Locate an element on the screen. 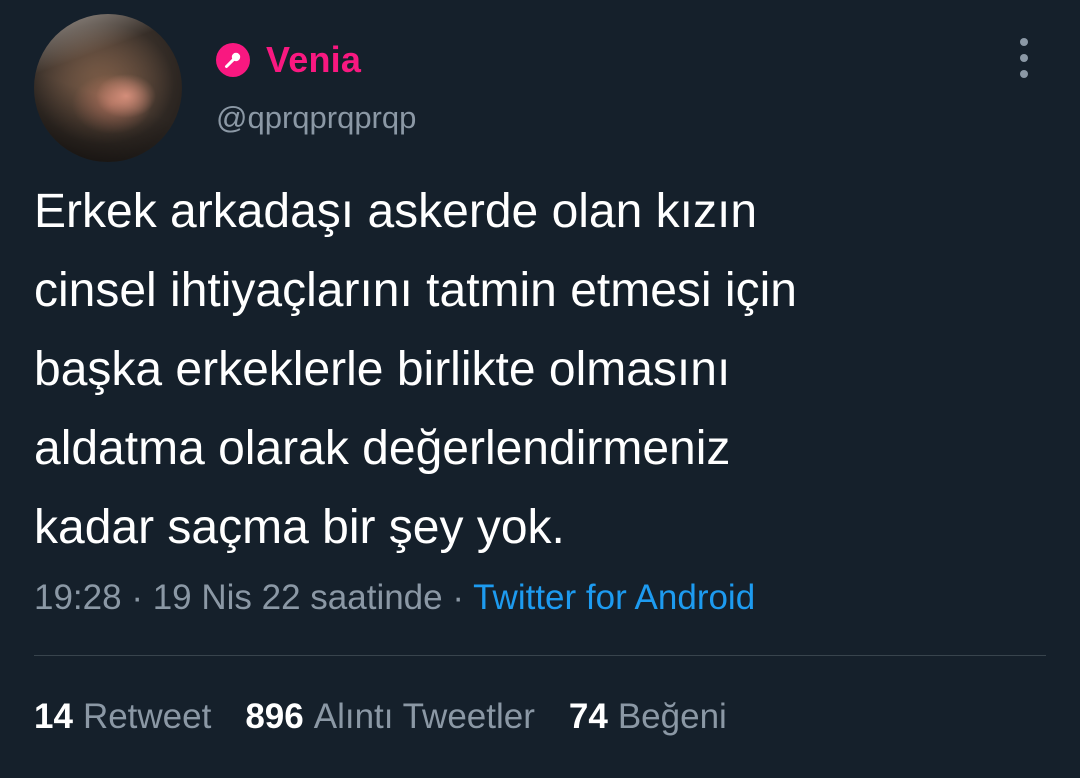  tweet-text-line: başka erkeklerle birlikte olmasını is located at coordinates (382, 369).